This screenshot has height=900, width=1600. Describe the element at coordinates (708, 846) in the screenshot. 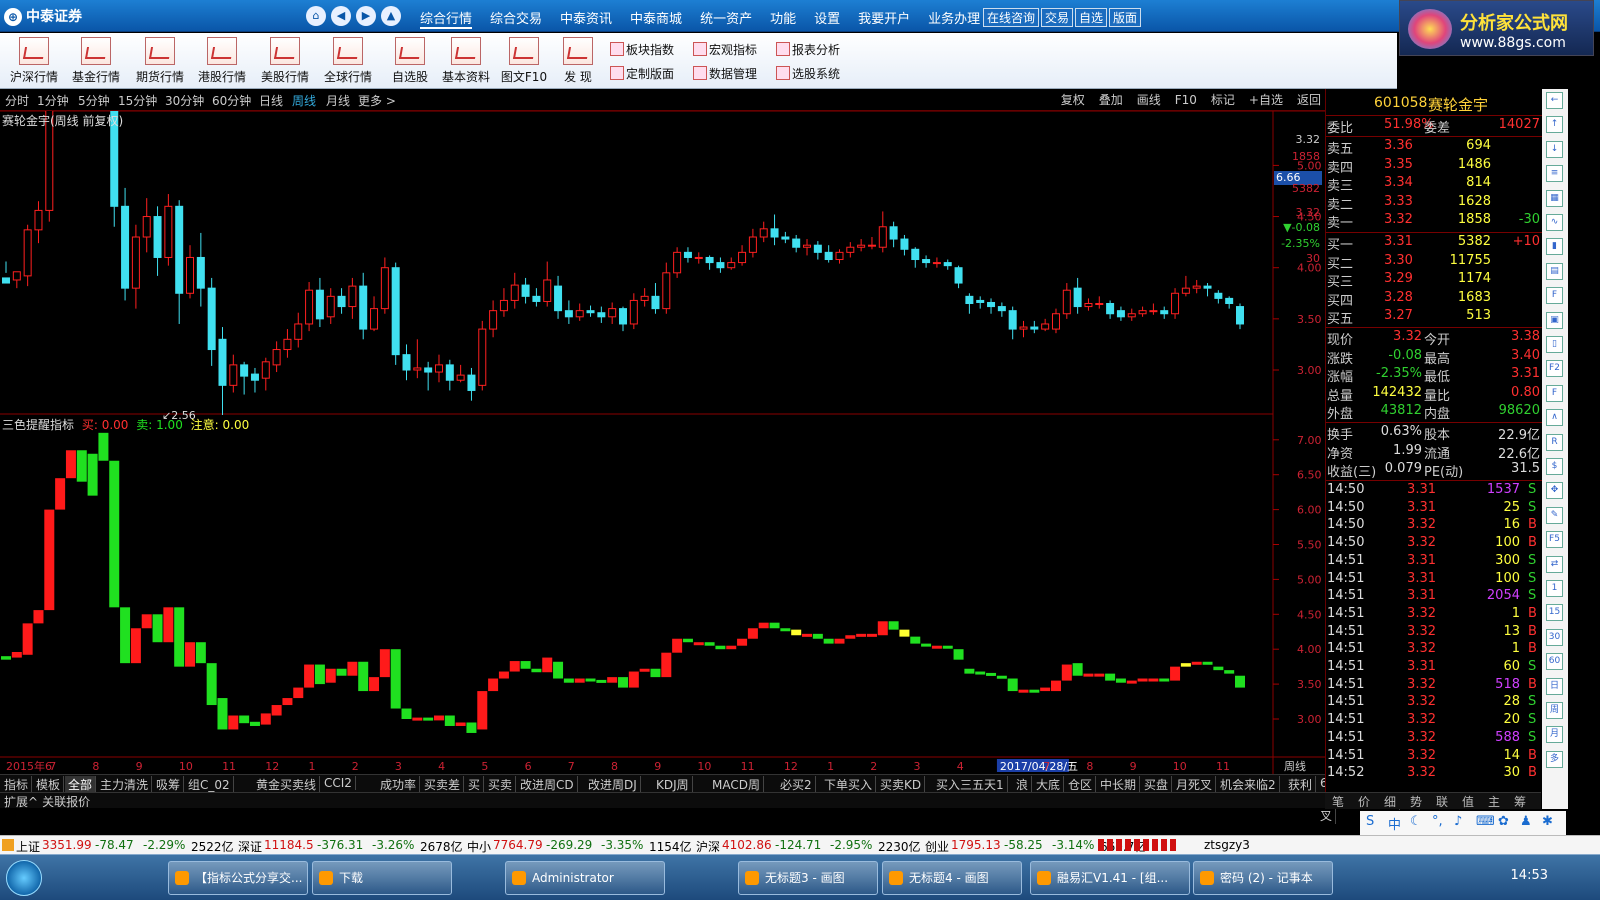

I see `index-name-3: 沪深` at that location.